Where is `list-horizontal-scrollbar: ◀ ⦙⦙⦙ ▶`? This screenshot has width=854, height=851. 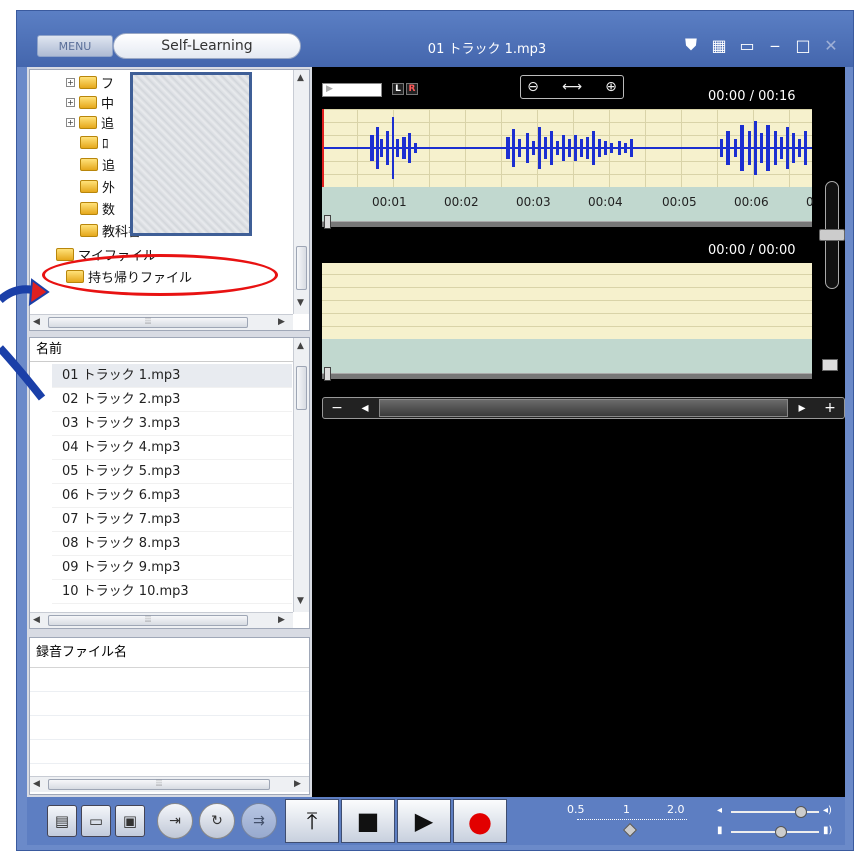 list-horizontal-scrollbar: ◀ ⦙⦙⦙ ▶ is located at coordinates (161, 620).